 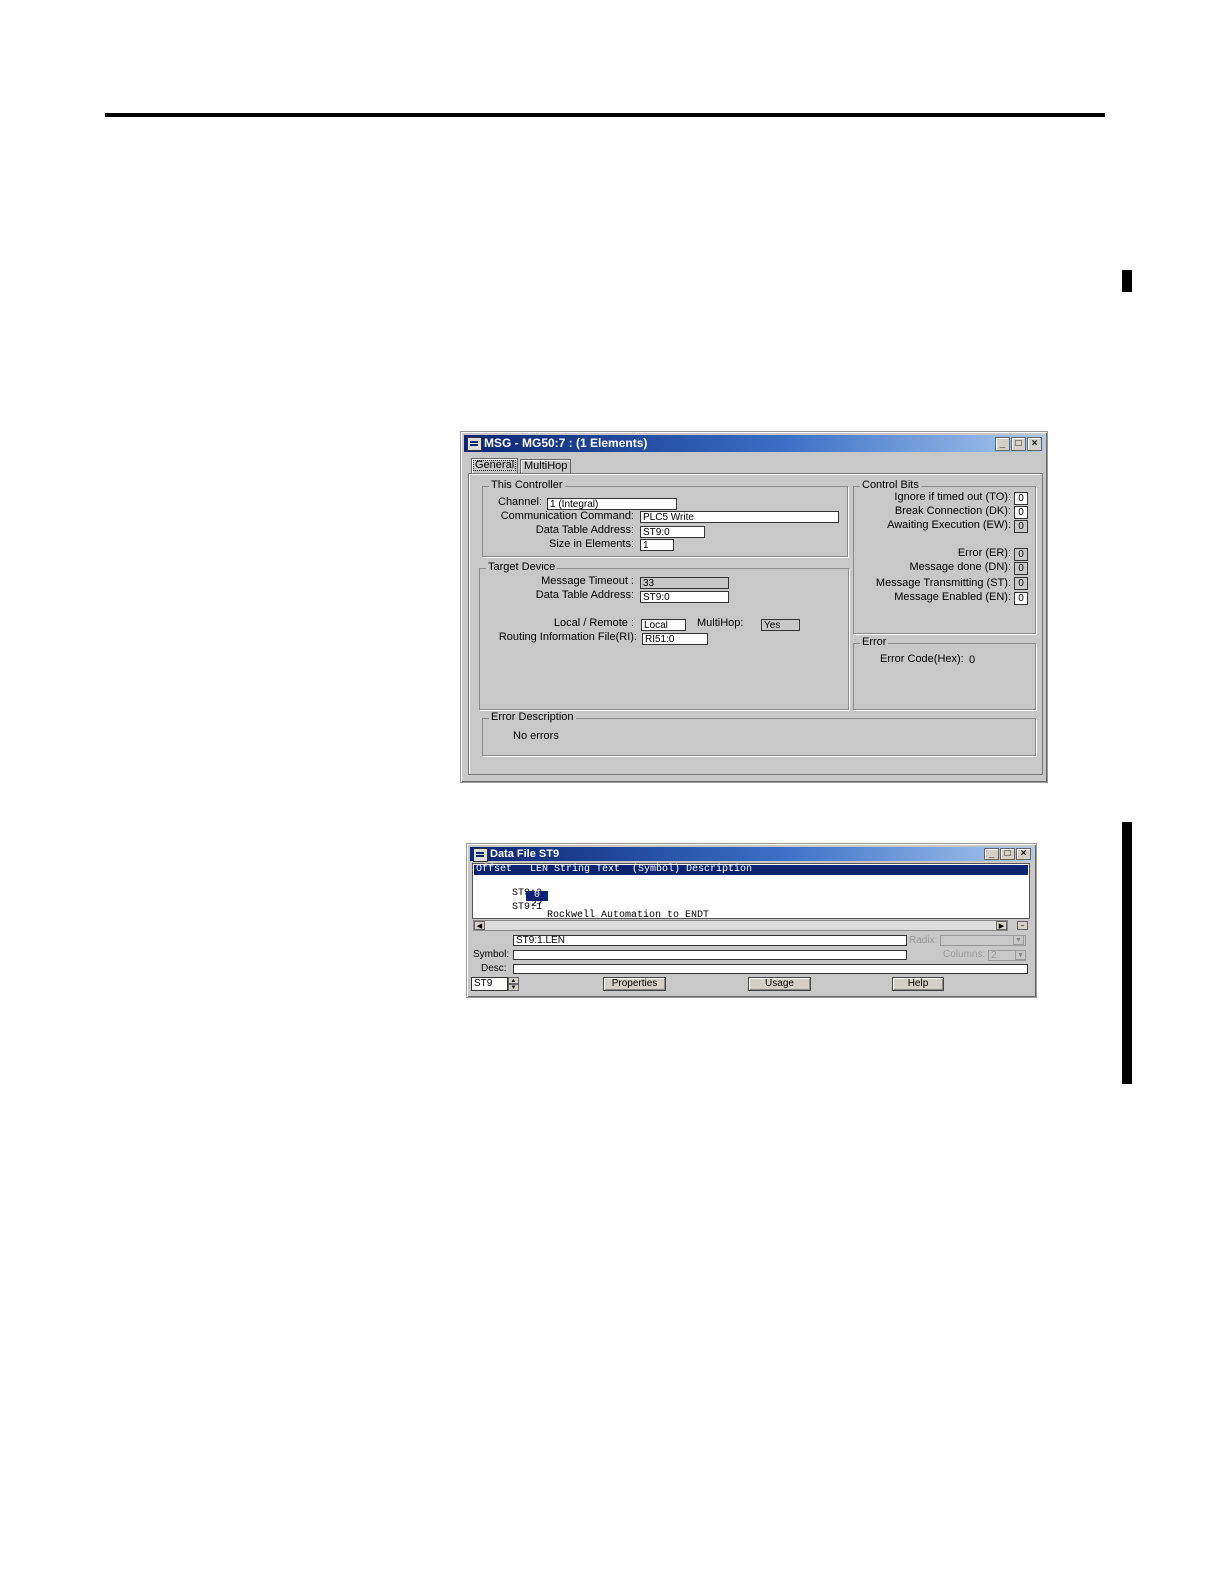 I want to click on row-offset: ST9:1, so click(x=527, y=907).